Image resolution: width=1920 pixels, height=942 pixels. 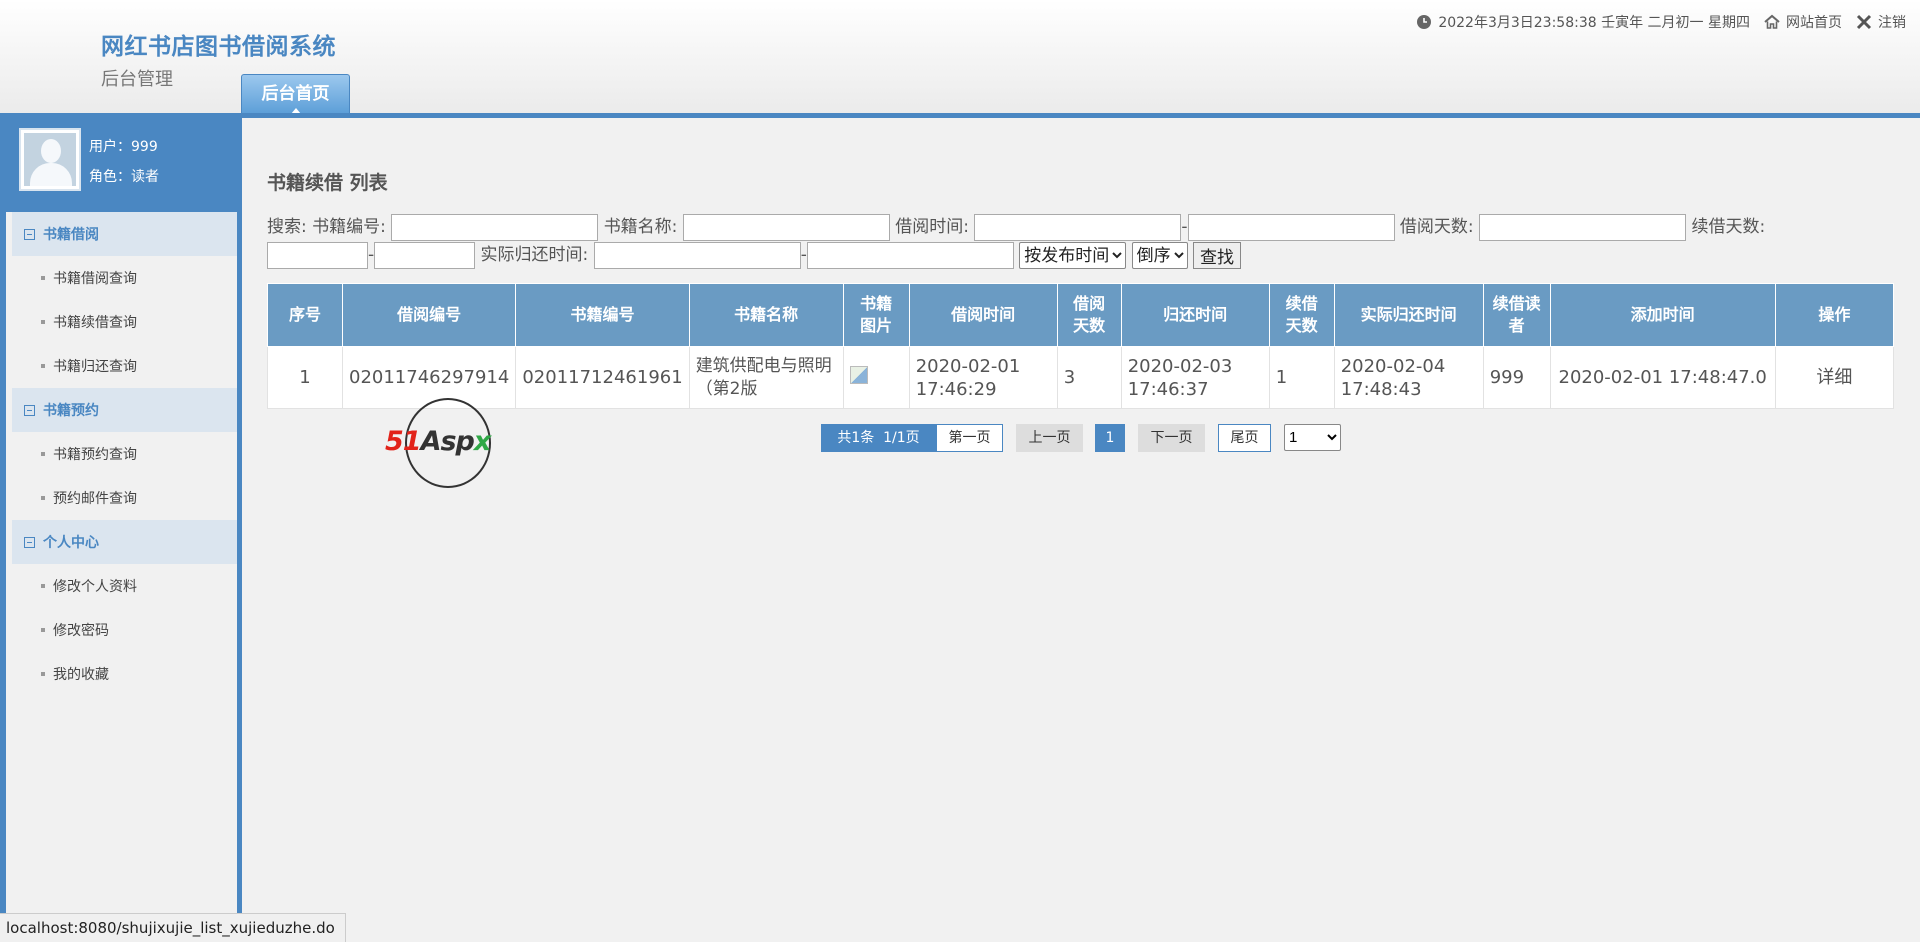 What do you see at coordinates (121, 630) in the screenshot?
I see `sidebar-item-change-password: 修改密码` at bounding box center [121, 630].